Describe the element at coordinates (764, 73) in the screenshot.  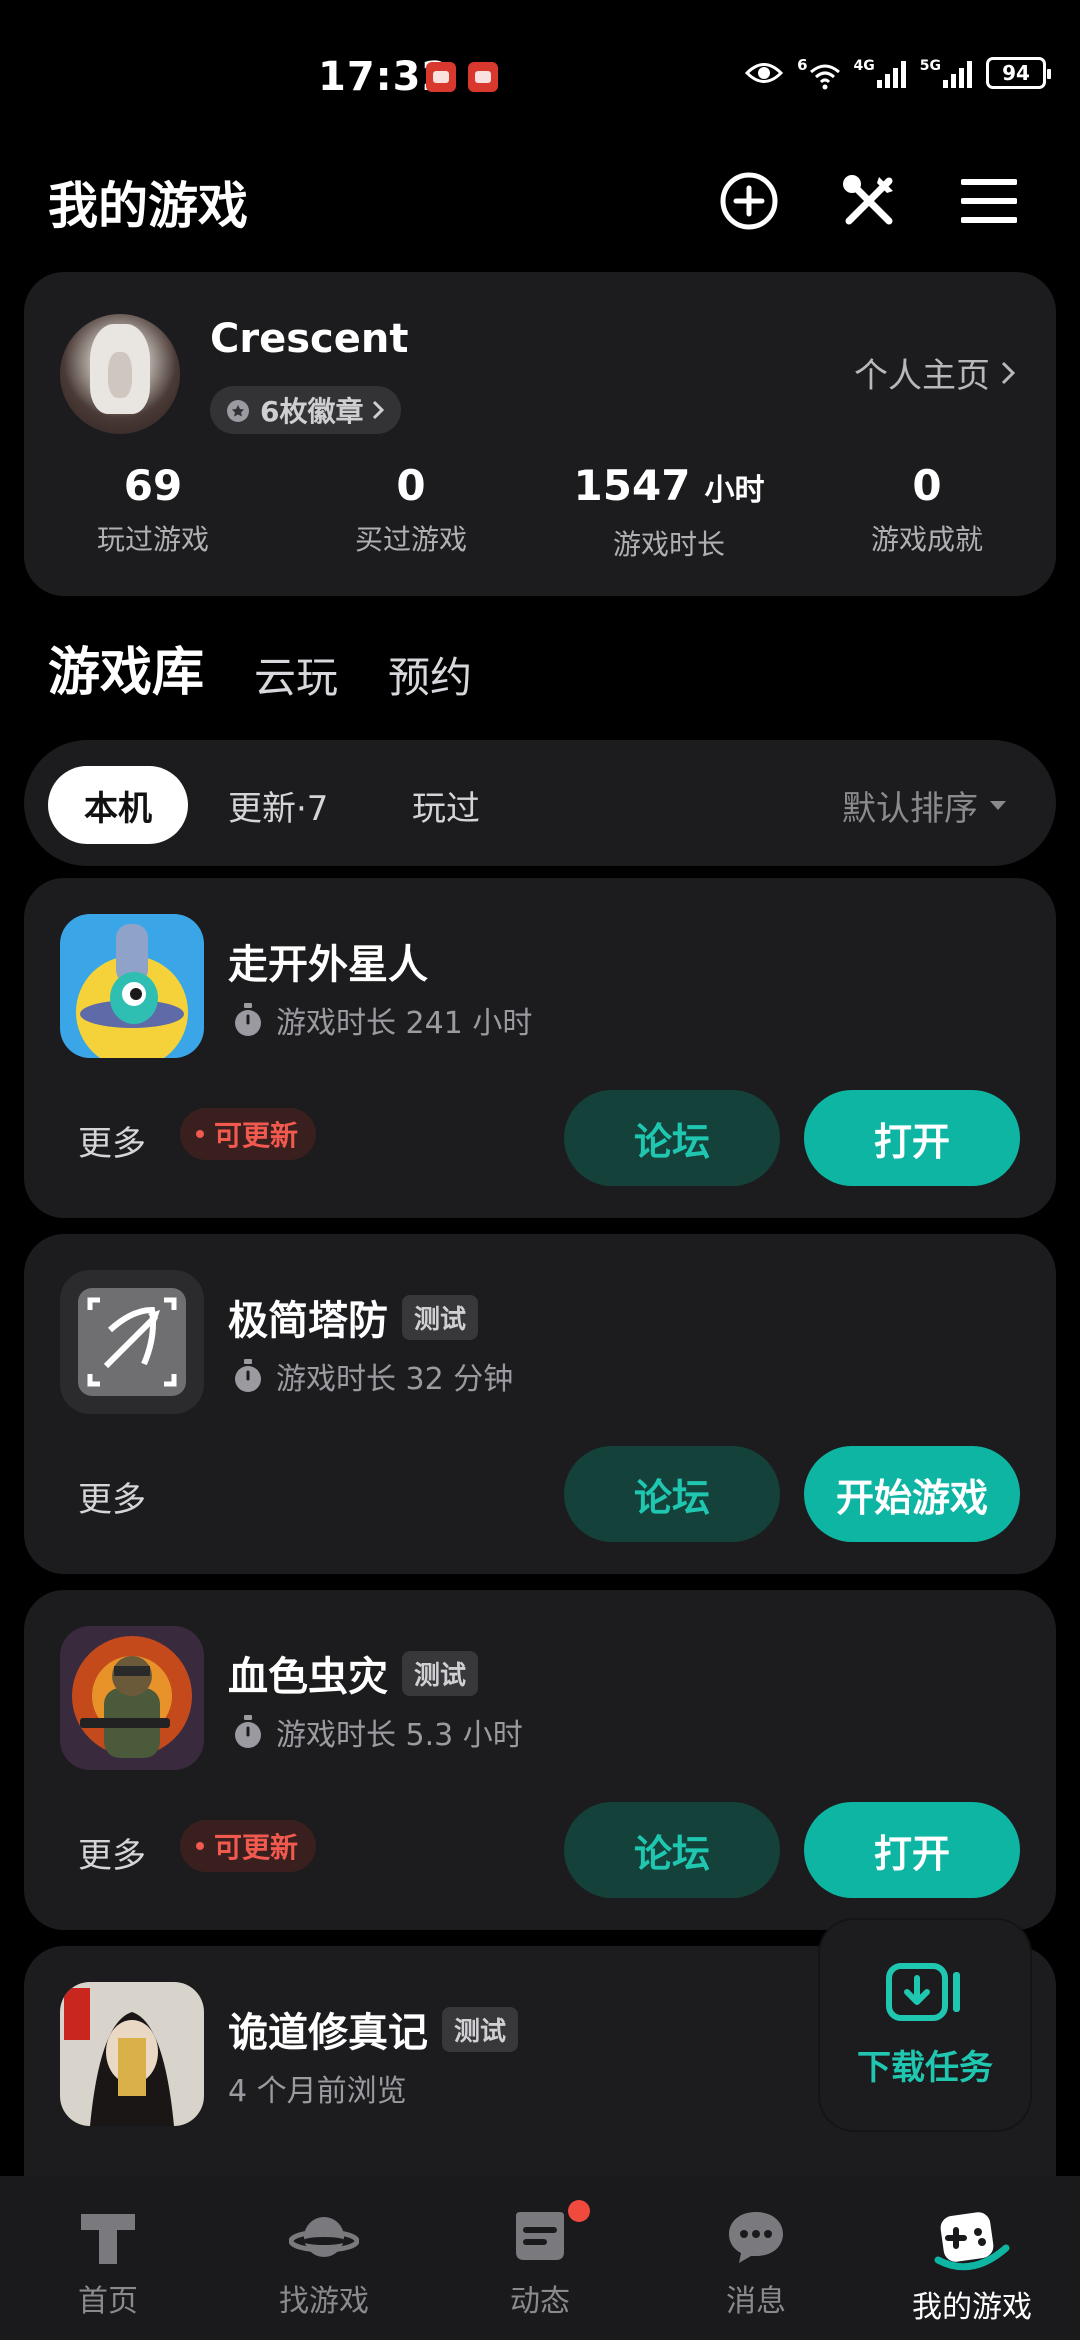
I see `eye-icon` at that location.